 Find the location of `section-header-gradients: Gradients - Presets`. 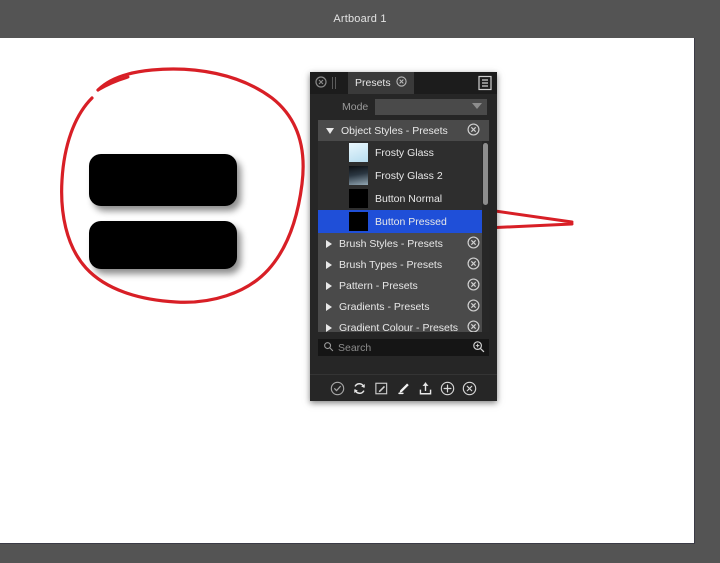

section-header-gradients: Gradients - Presets is located at coordinates (403, 306).